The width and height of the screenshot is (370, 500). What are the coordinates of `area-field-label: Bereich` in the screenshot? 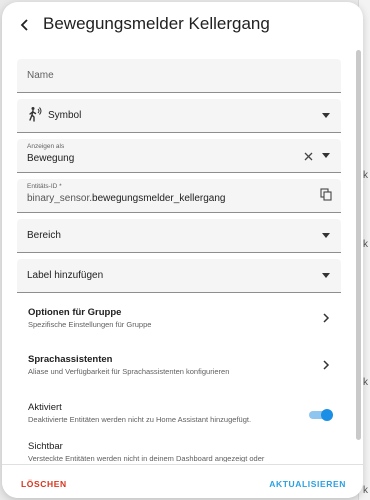 It's located at (44, 235).